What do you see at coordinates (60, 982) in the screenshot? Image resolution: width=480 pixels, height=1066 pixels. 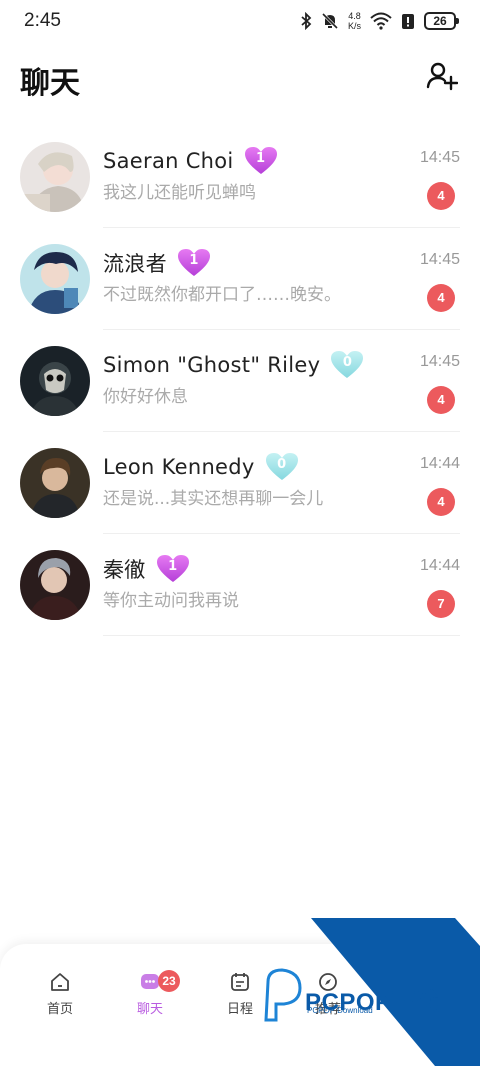 I see `home-icon` at bounding box center [60, 982].